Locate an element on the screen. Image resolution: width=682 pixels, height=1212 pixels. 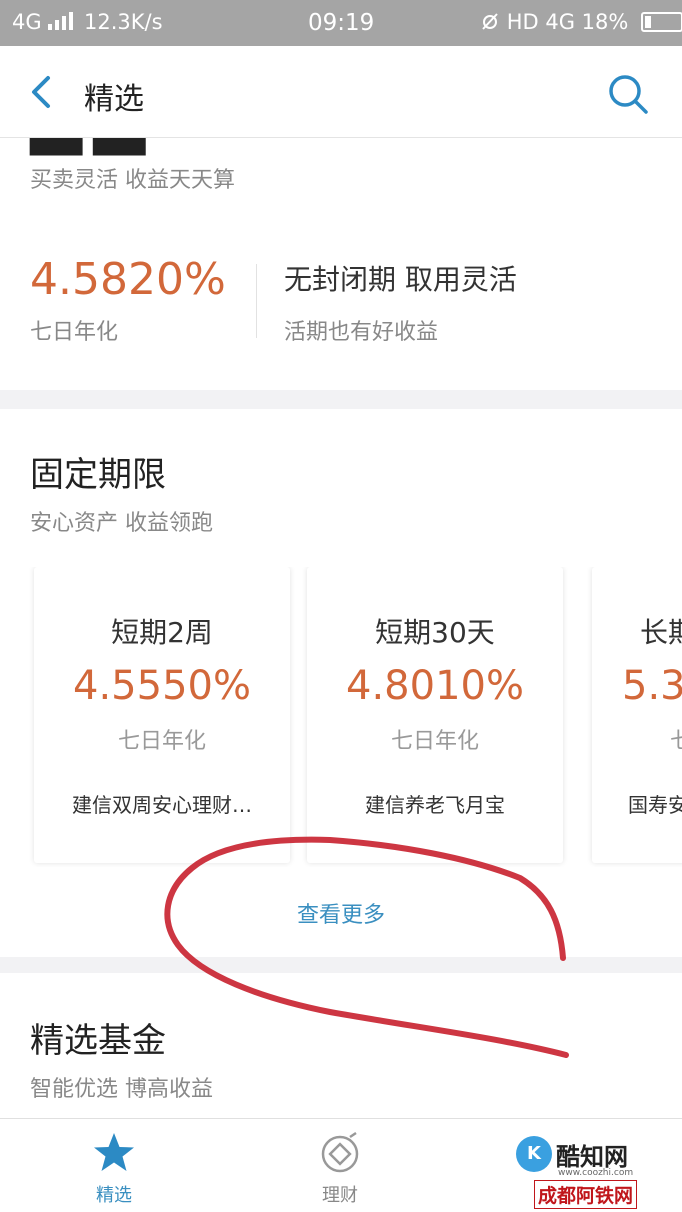
coozhi-watermark: K 酷知网 www.coozhi.com is located at coordinates (574, 1157).